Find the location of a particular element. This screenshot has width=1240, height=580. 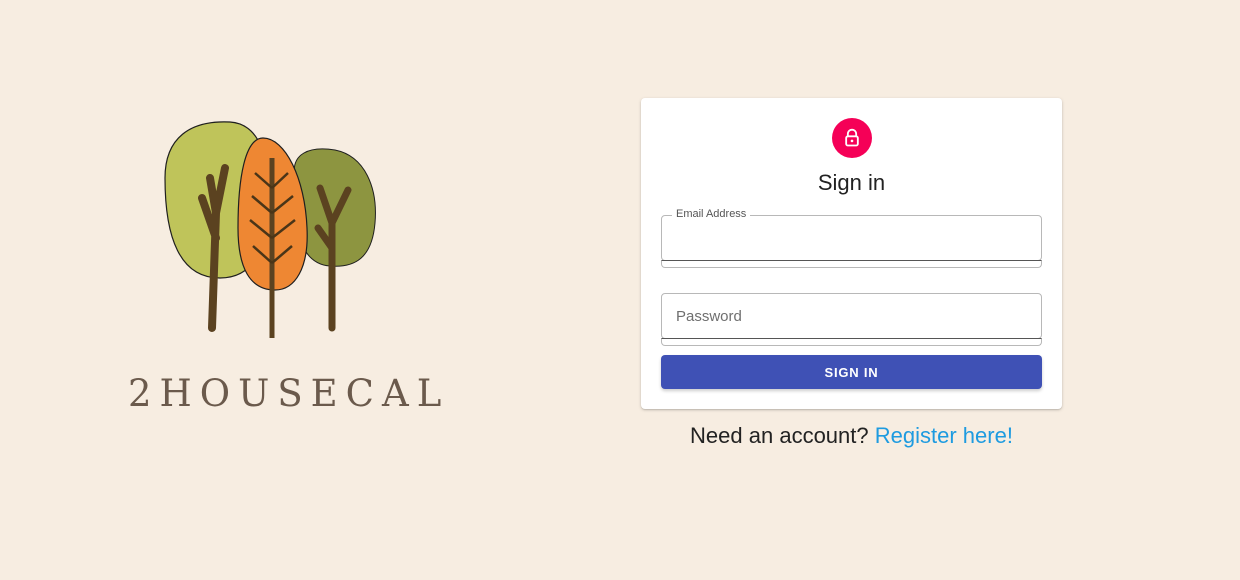

signin-button: SIGN IN is located at coordinates (851, 372).